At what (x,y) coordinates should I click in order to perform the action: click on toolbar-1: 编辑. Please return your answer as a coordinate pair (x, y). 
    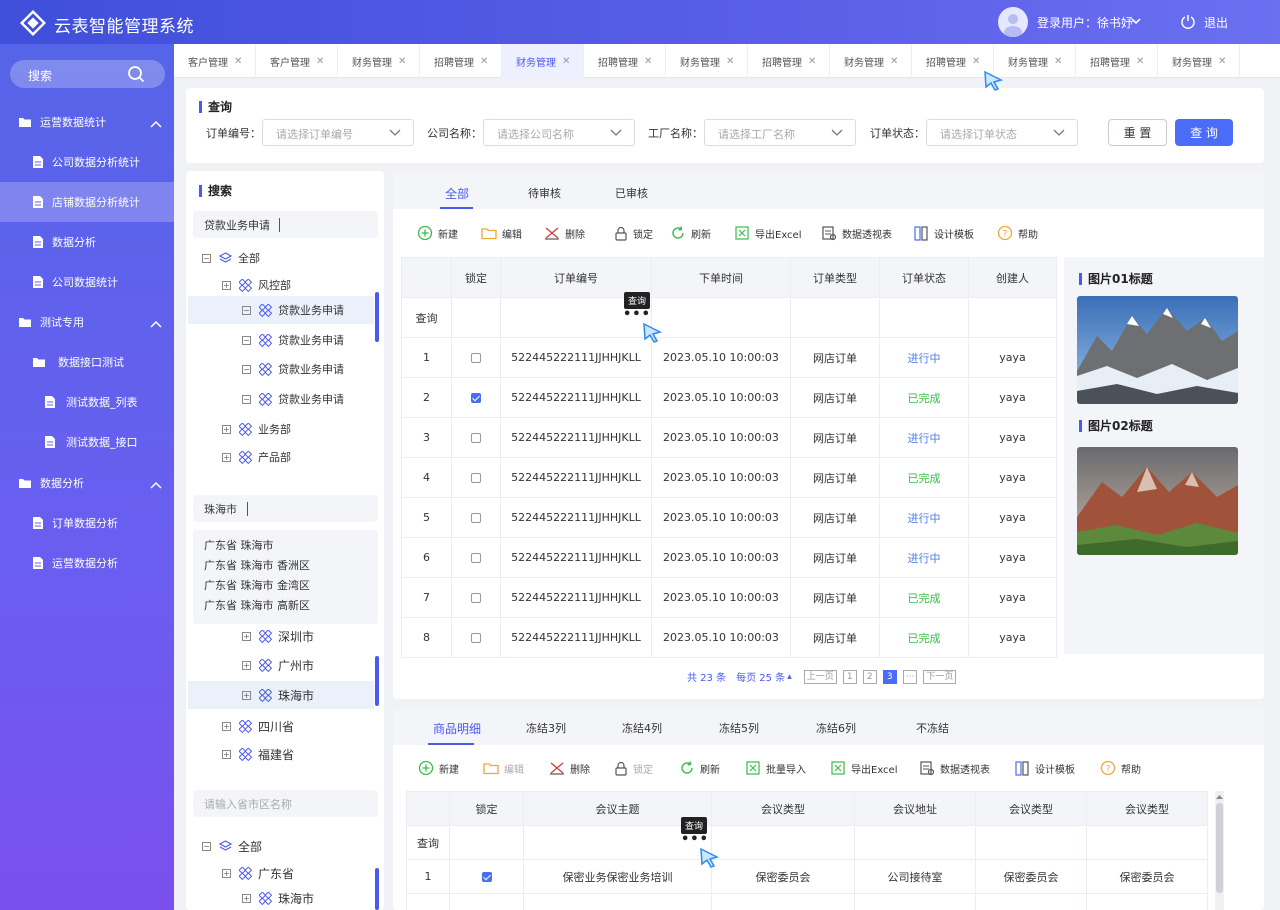
    Looking at the image, I should click on (503, 768).